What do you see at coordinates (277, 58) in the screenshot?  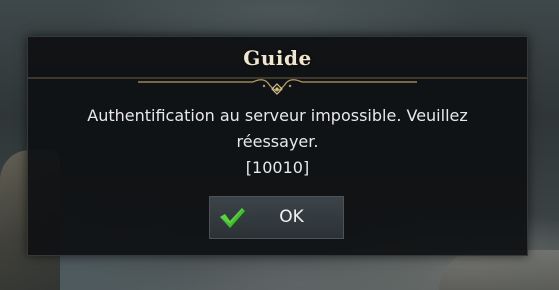 I see `dialog-title: Guide` at bounding box center [277, 58].